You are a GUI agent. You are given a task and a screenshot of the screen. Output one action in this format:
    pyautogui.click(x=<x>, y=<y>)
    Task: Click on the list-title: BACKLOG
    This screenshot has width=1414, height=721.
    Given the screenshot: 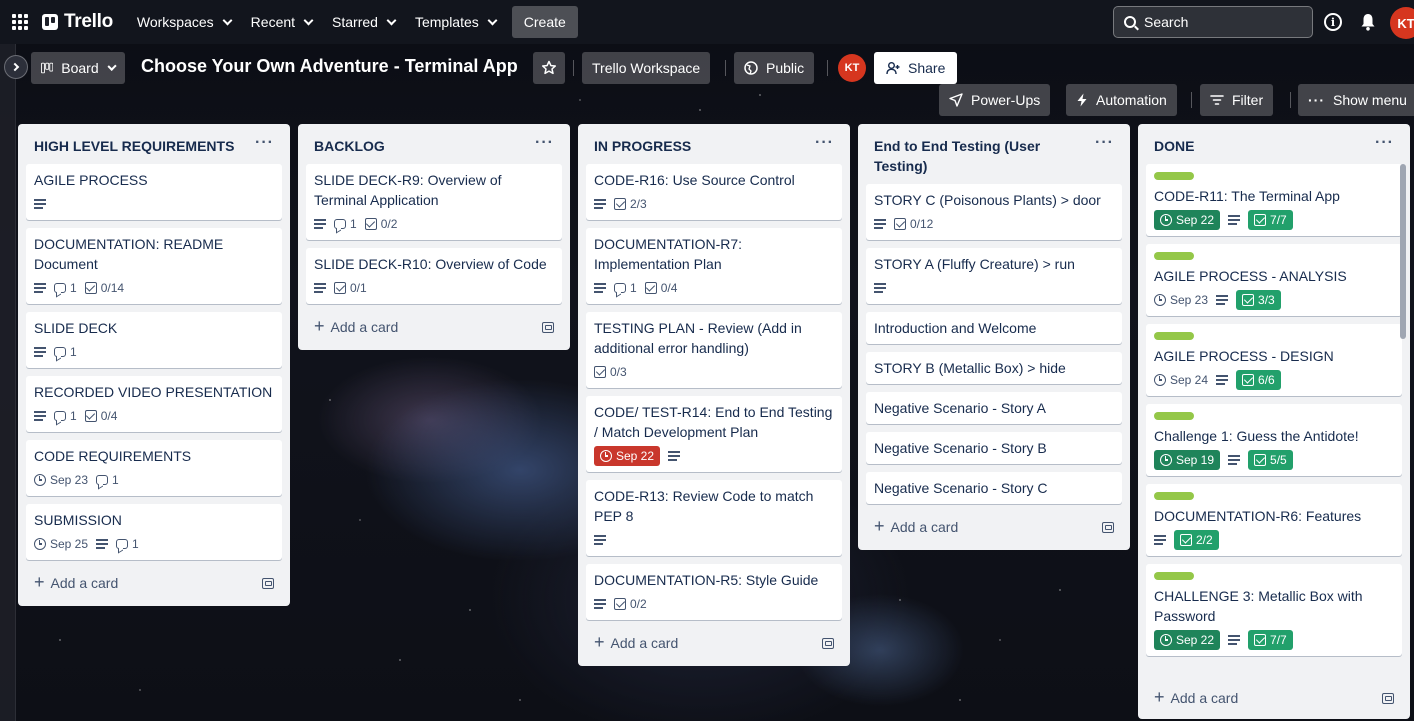 What is the action you would take?
    pyautogui.click(x=349, y=146)
    